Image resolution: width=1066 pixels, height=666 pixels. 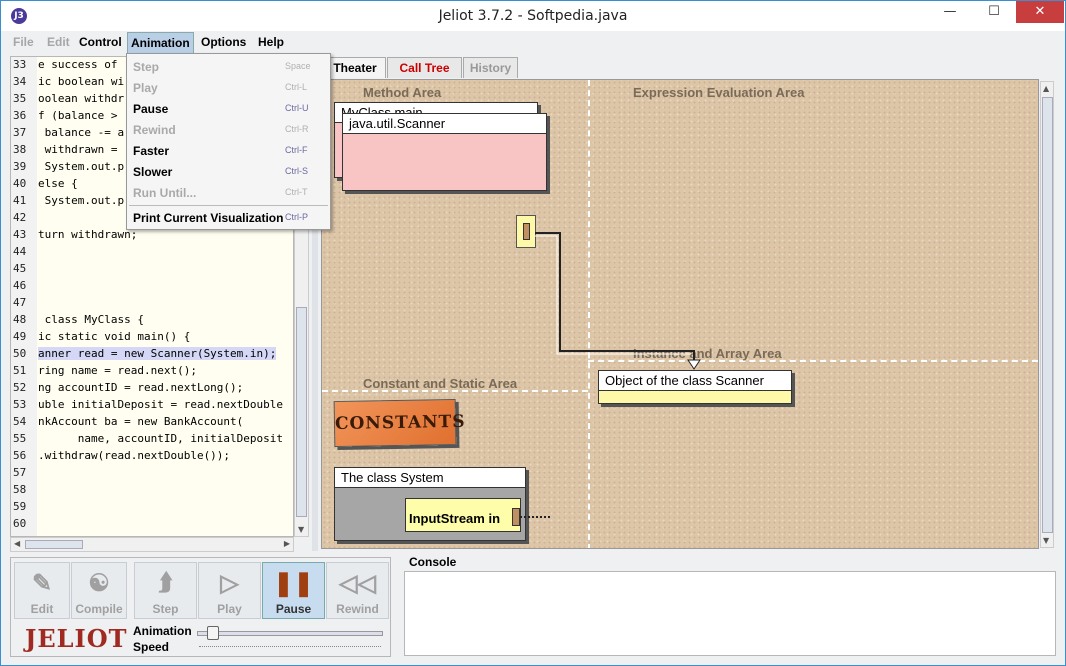 What do you see at coordinates (20, 387) in the screenshot?
I see `line-number: 52` at bounding box center [20, 387].